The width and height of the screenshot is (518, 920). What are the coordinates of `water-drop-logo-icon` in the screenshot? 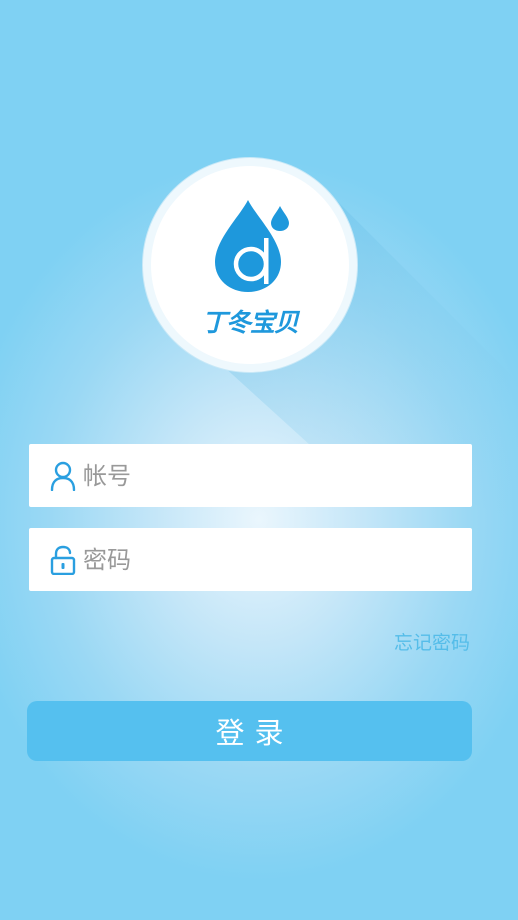 It's located at (252, 246).